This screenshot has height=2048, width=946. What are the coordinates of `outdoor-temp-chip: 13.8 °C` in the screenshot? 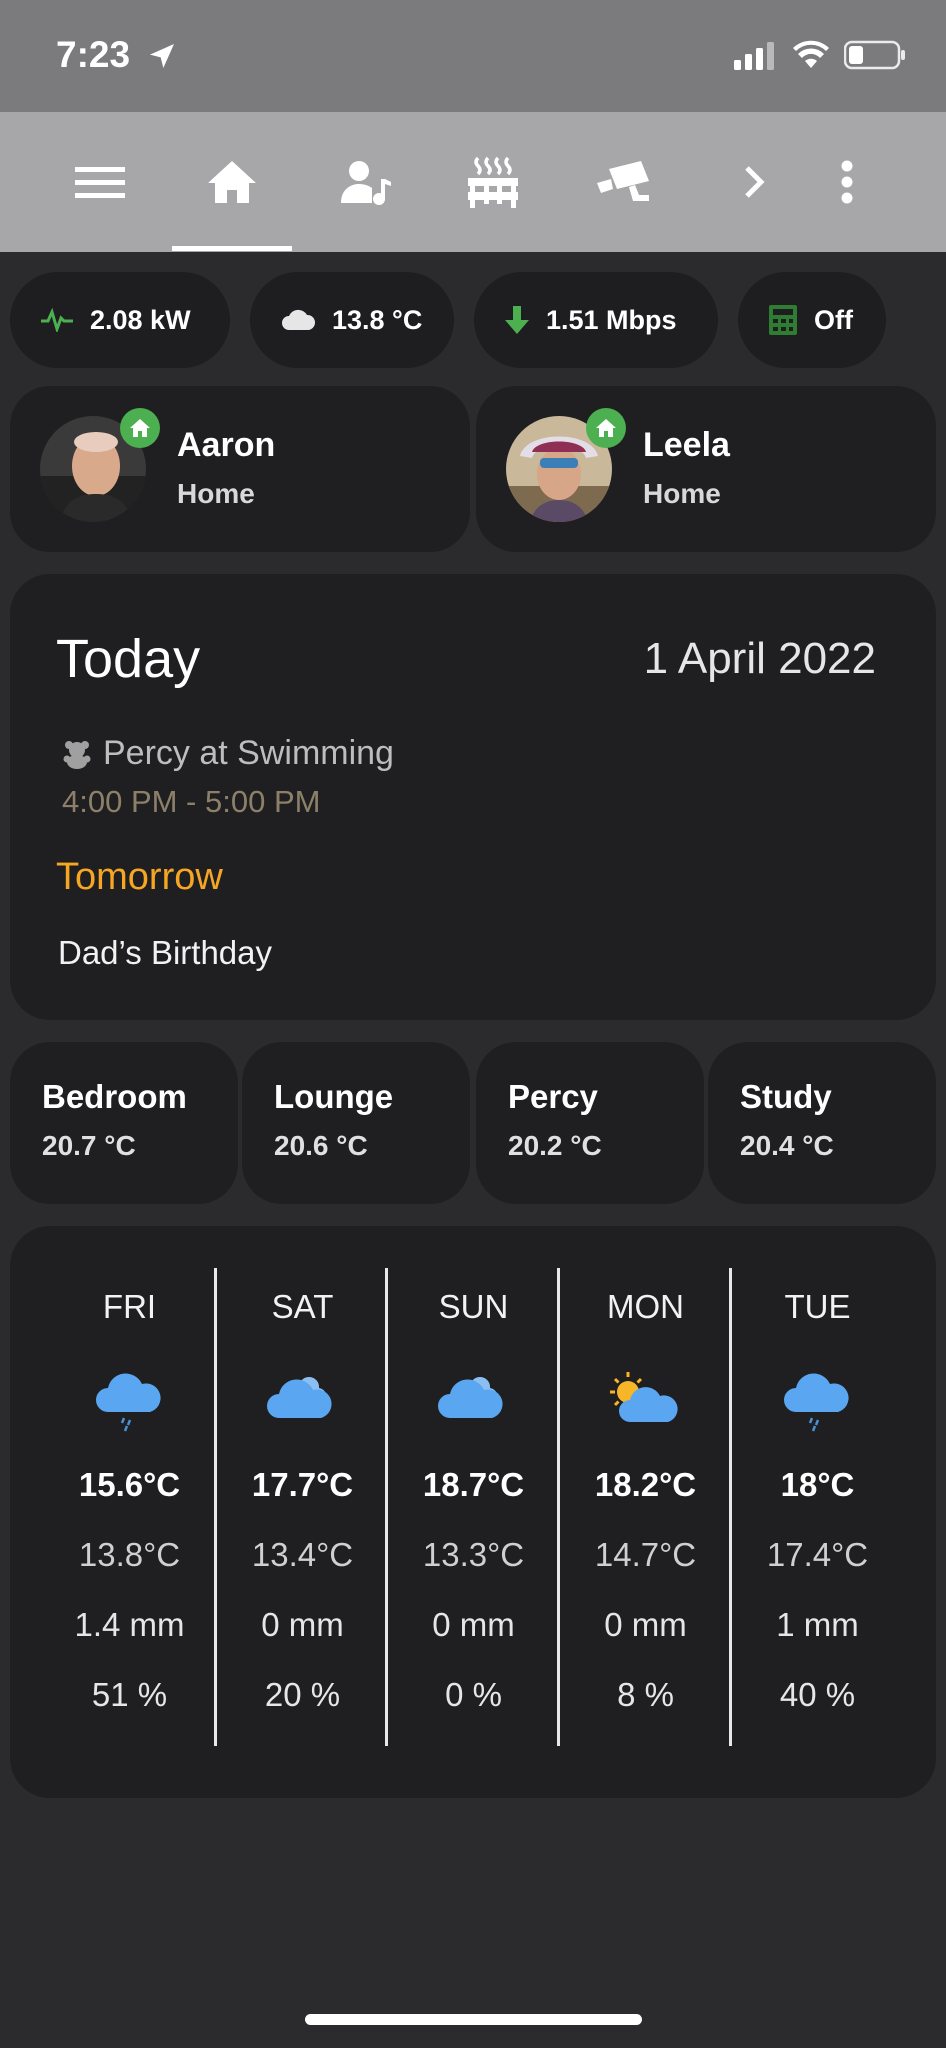 It's located at (352, 320).